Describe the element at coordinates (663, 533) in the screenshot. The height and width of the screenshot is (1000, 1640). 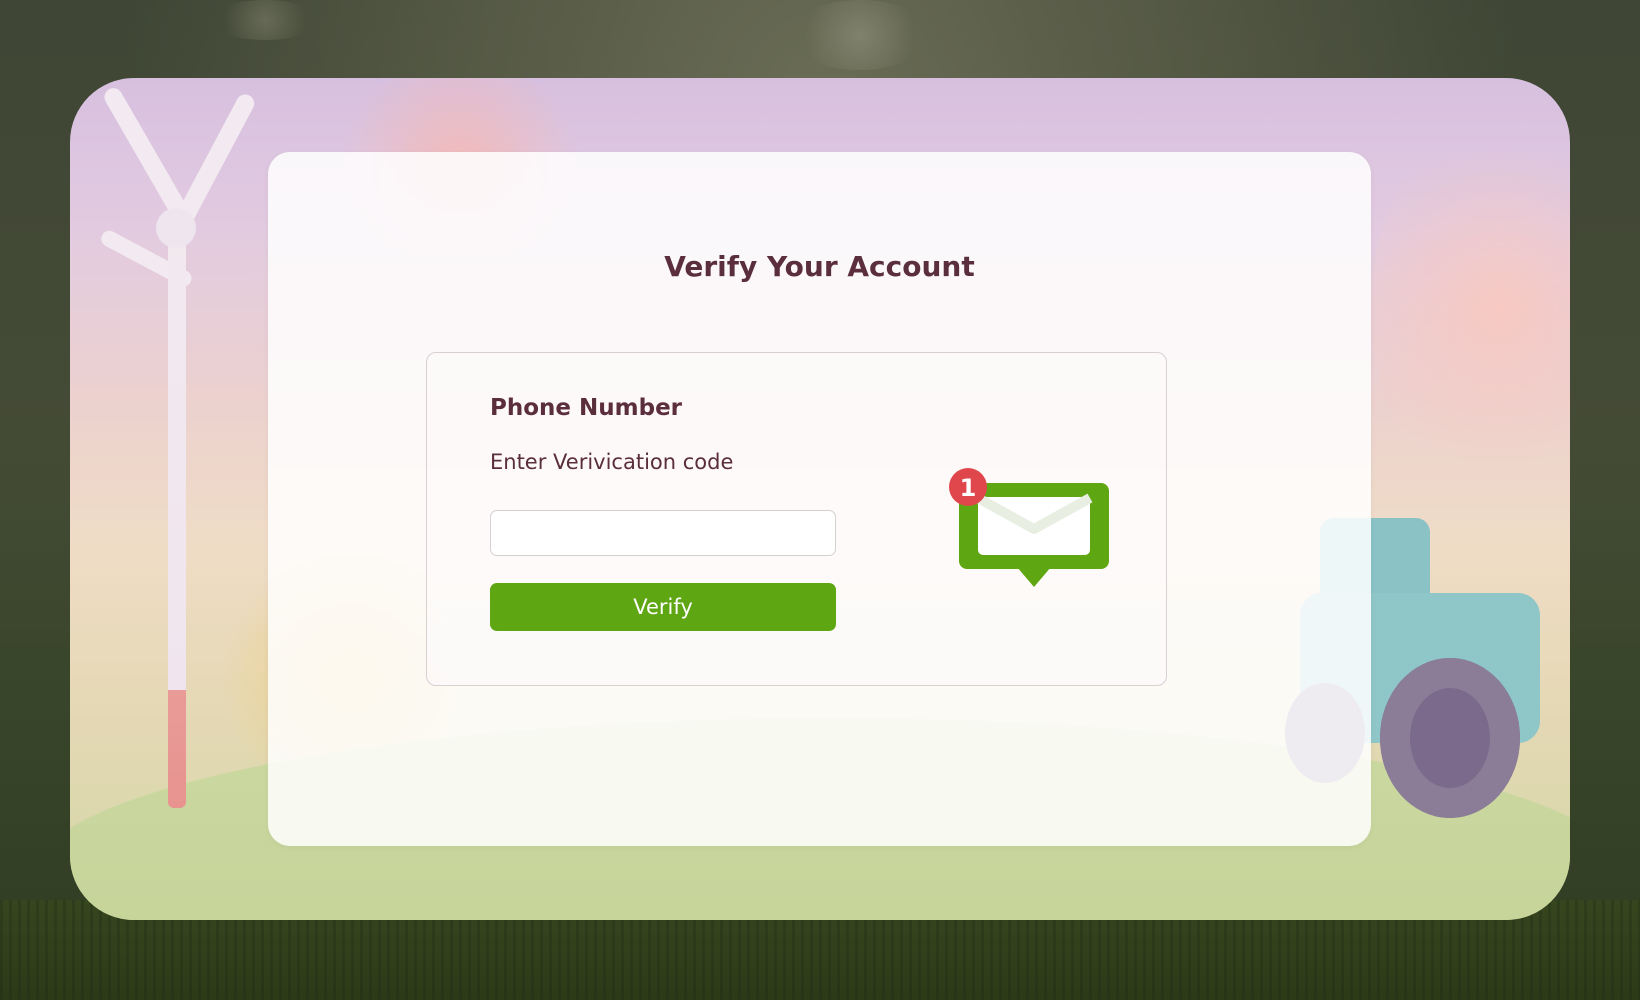
I see `verification-code-input` at that location.